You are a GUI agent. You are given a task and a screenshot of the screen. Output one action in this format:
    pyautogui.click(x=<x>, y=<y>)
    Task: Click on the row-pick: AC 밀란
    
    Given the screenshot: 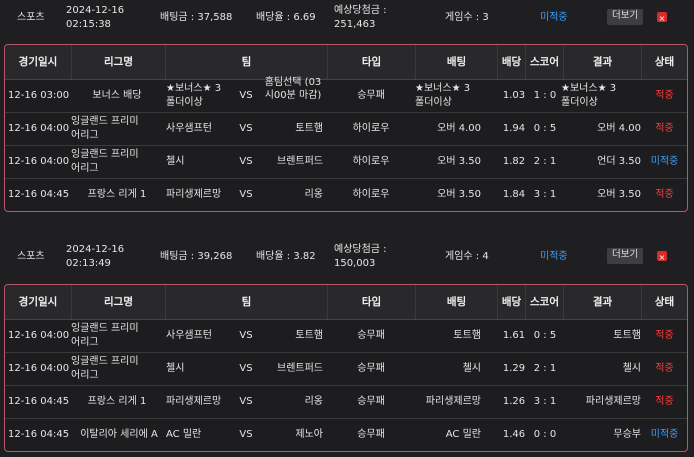 What is the action you would take?
    pyautogui.click(x=463, y=434)
    